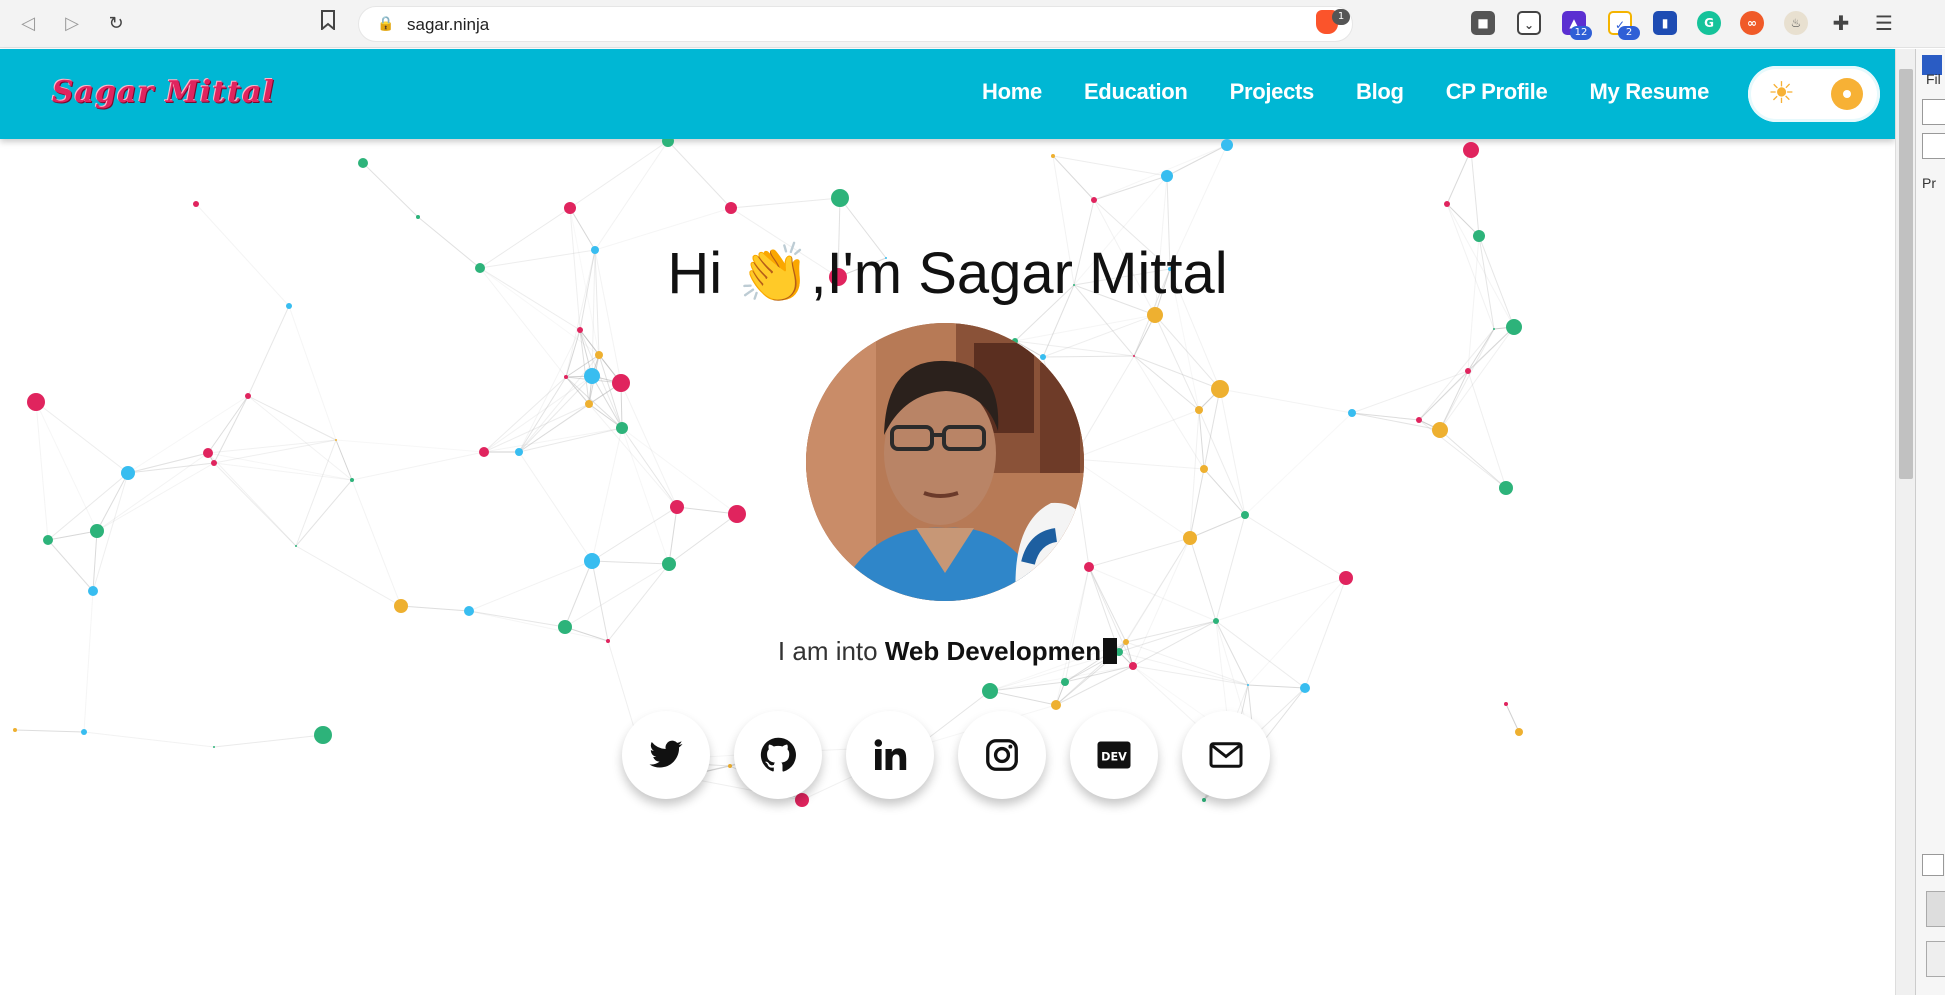 Image resolution: width=1945 pixels, height=995 pixels. Describe the element at coordinates (1665, 23) in the screenshot. I see `trello-icon: ▮` at that location.